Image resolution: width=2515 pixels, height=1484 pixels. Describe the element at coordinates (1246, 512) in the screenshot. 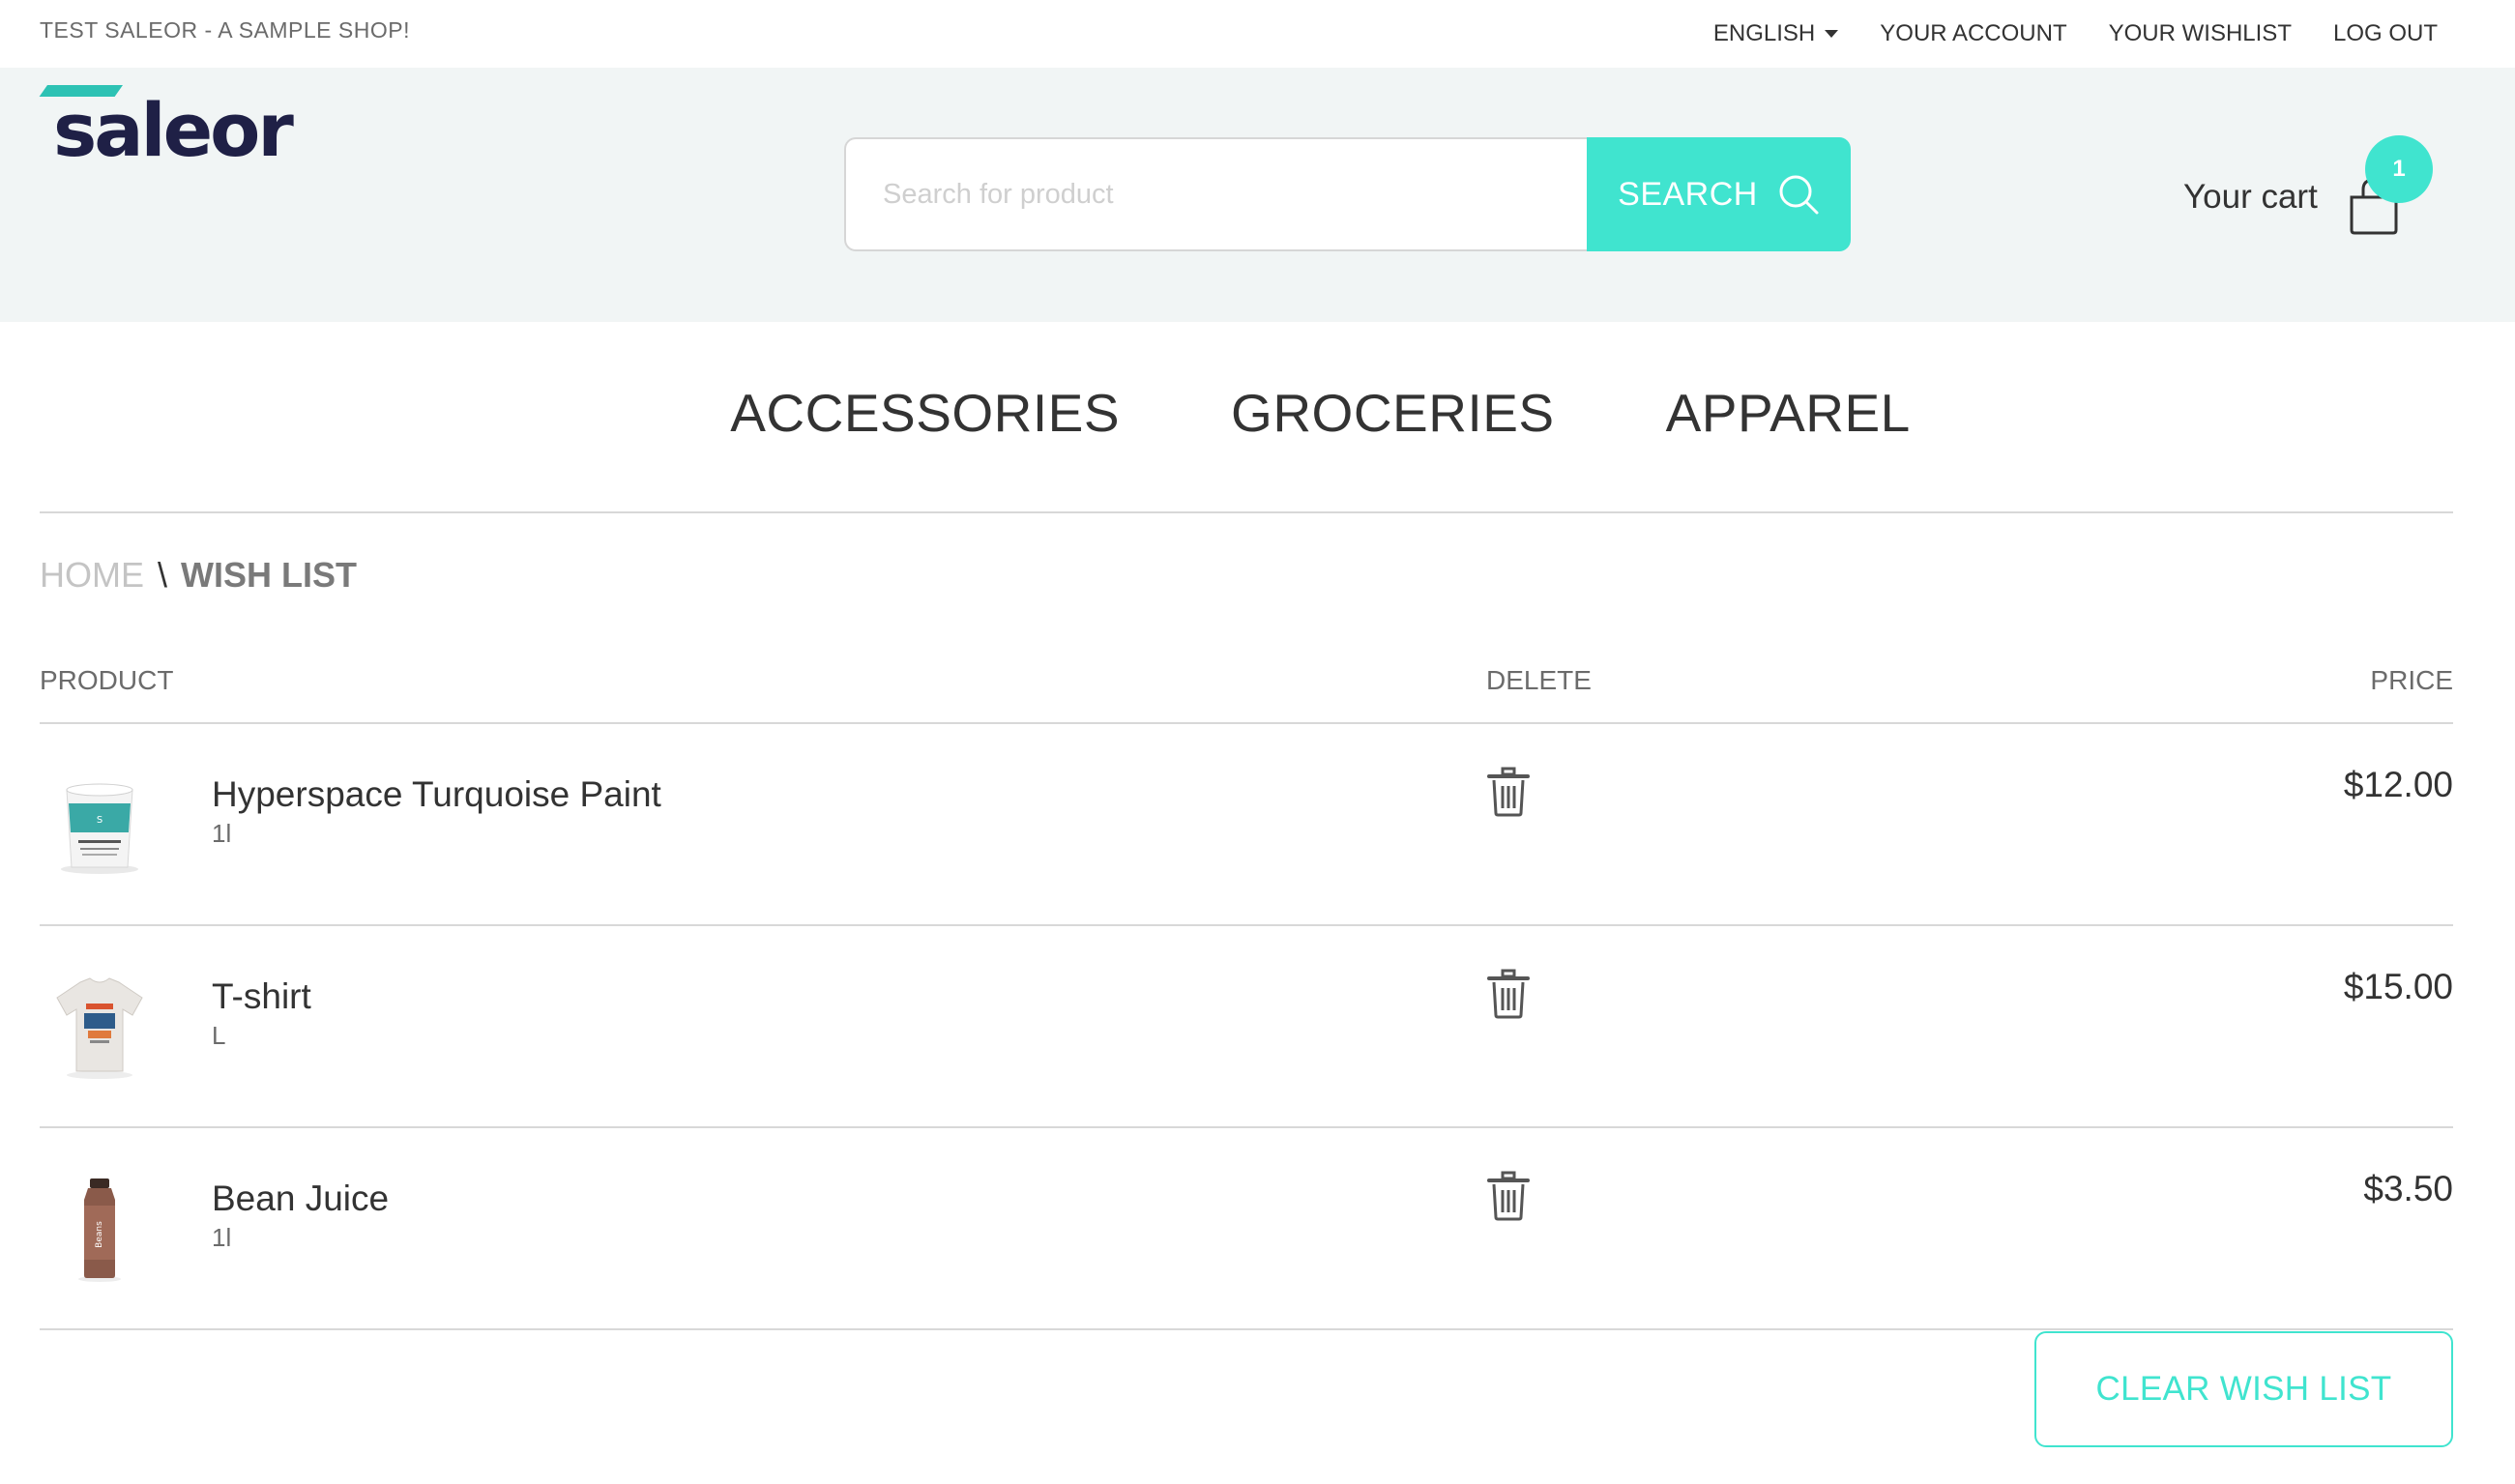

I see `nav-divider` at that location.